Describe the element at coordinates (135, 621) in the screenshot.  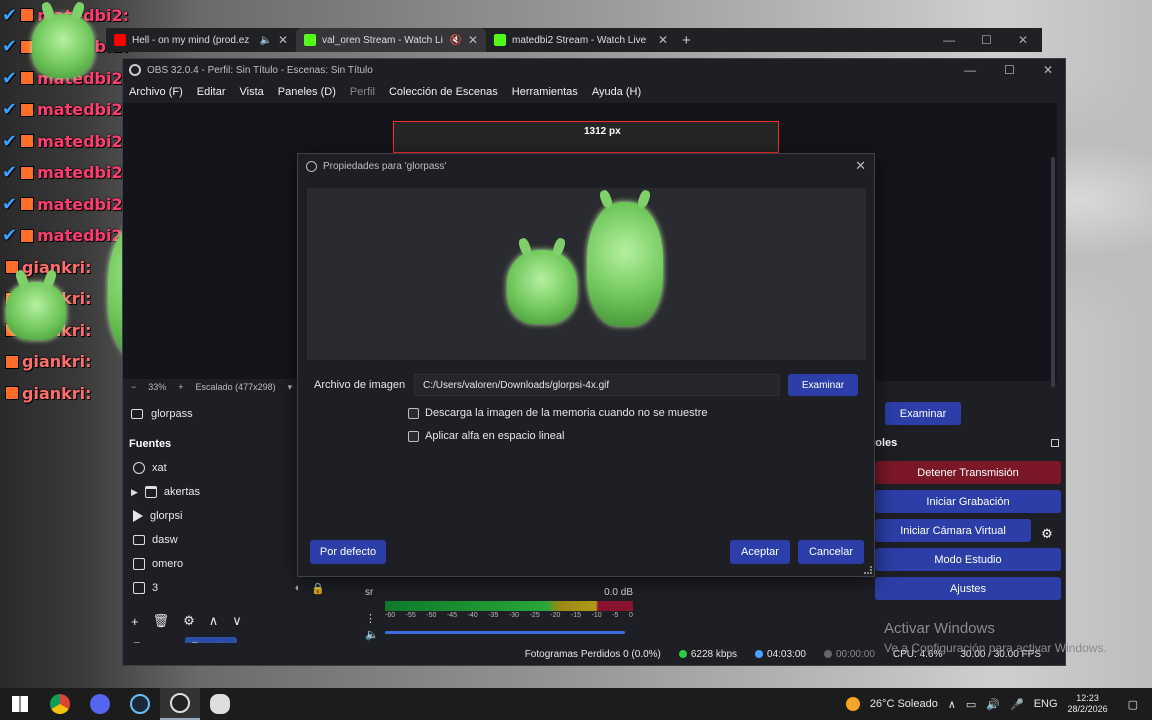
I see `add-source-button: +` at that location.